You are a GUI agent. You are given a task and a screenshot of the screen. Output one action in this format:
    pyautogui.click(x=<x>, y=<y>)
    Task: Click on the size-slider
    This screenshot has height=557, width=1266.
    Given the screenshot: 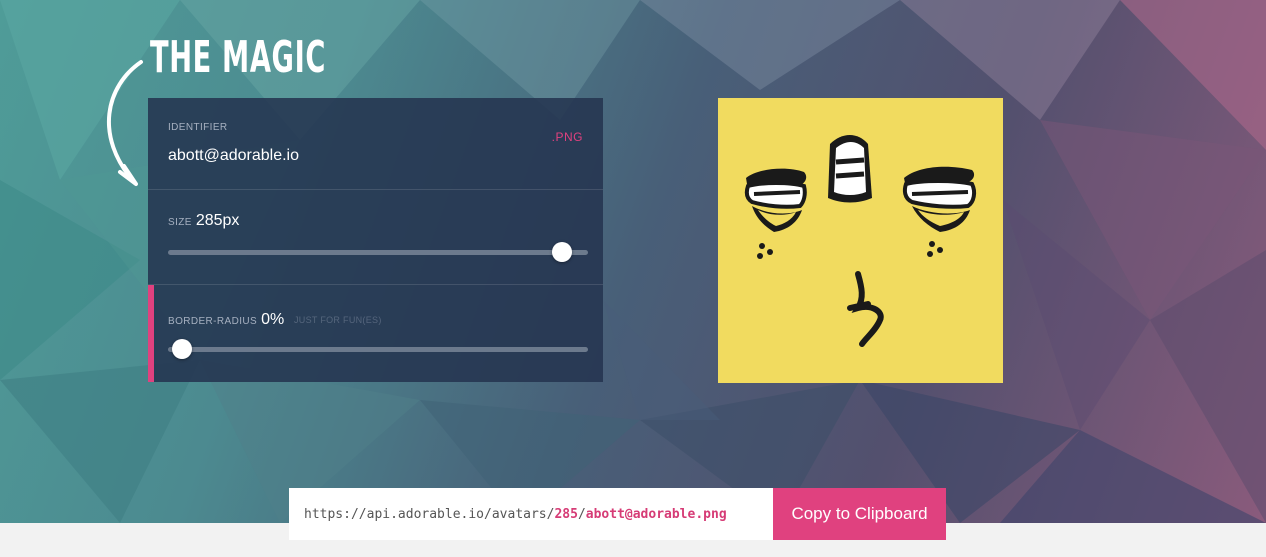 What is the action you would take?
    pyautogui.click(x=378, y=252)
    